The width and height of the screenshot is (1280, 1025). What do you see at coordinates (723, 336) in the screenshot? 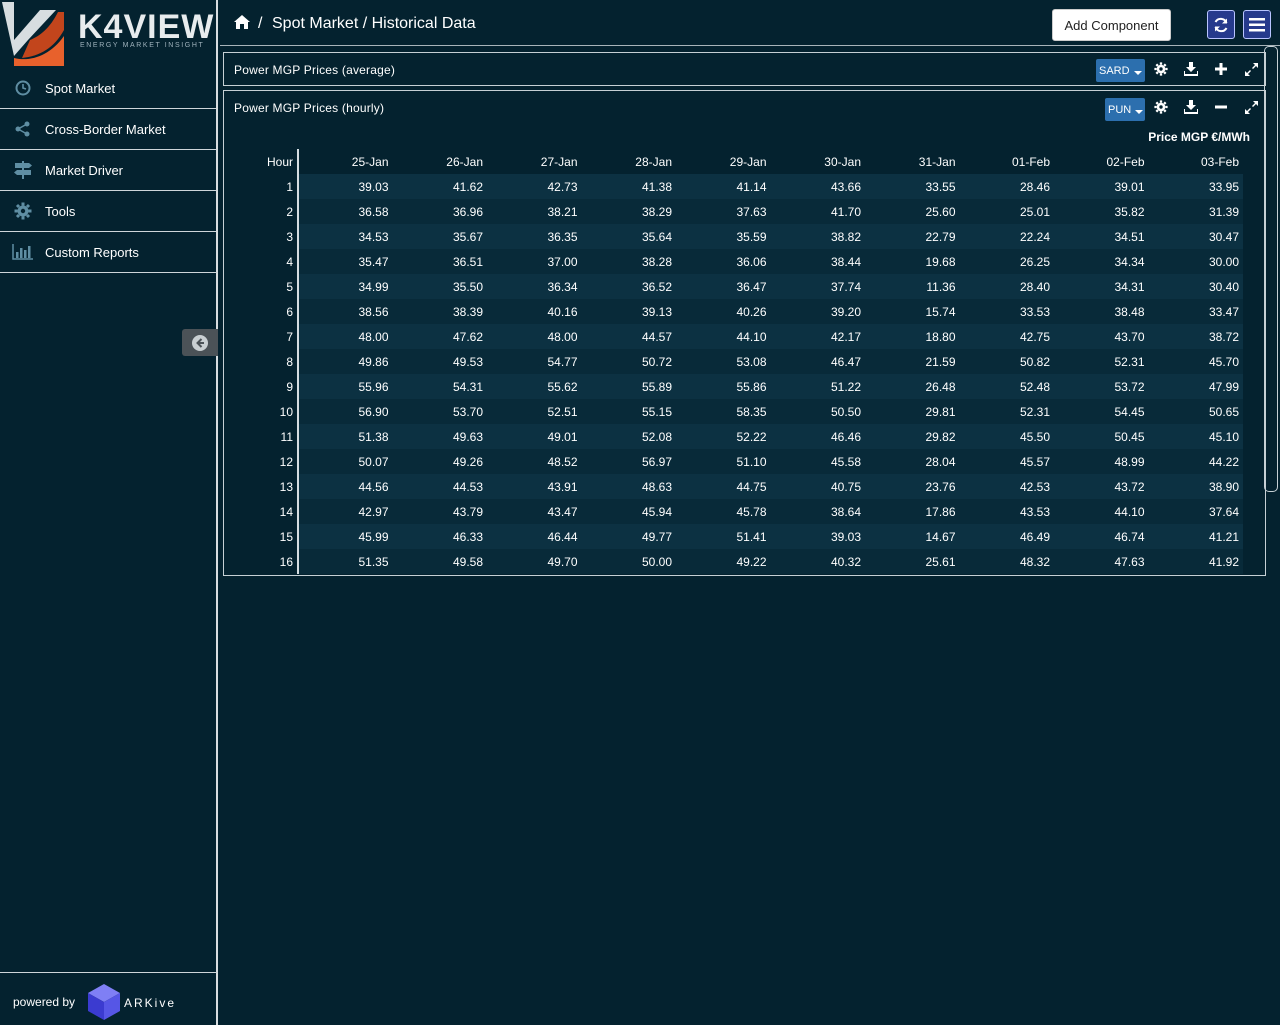
I see `price-cell: 44.10` at bounding box center [723, 336].